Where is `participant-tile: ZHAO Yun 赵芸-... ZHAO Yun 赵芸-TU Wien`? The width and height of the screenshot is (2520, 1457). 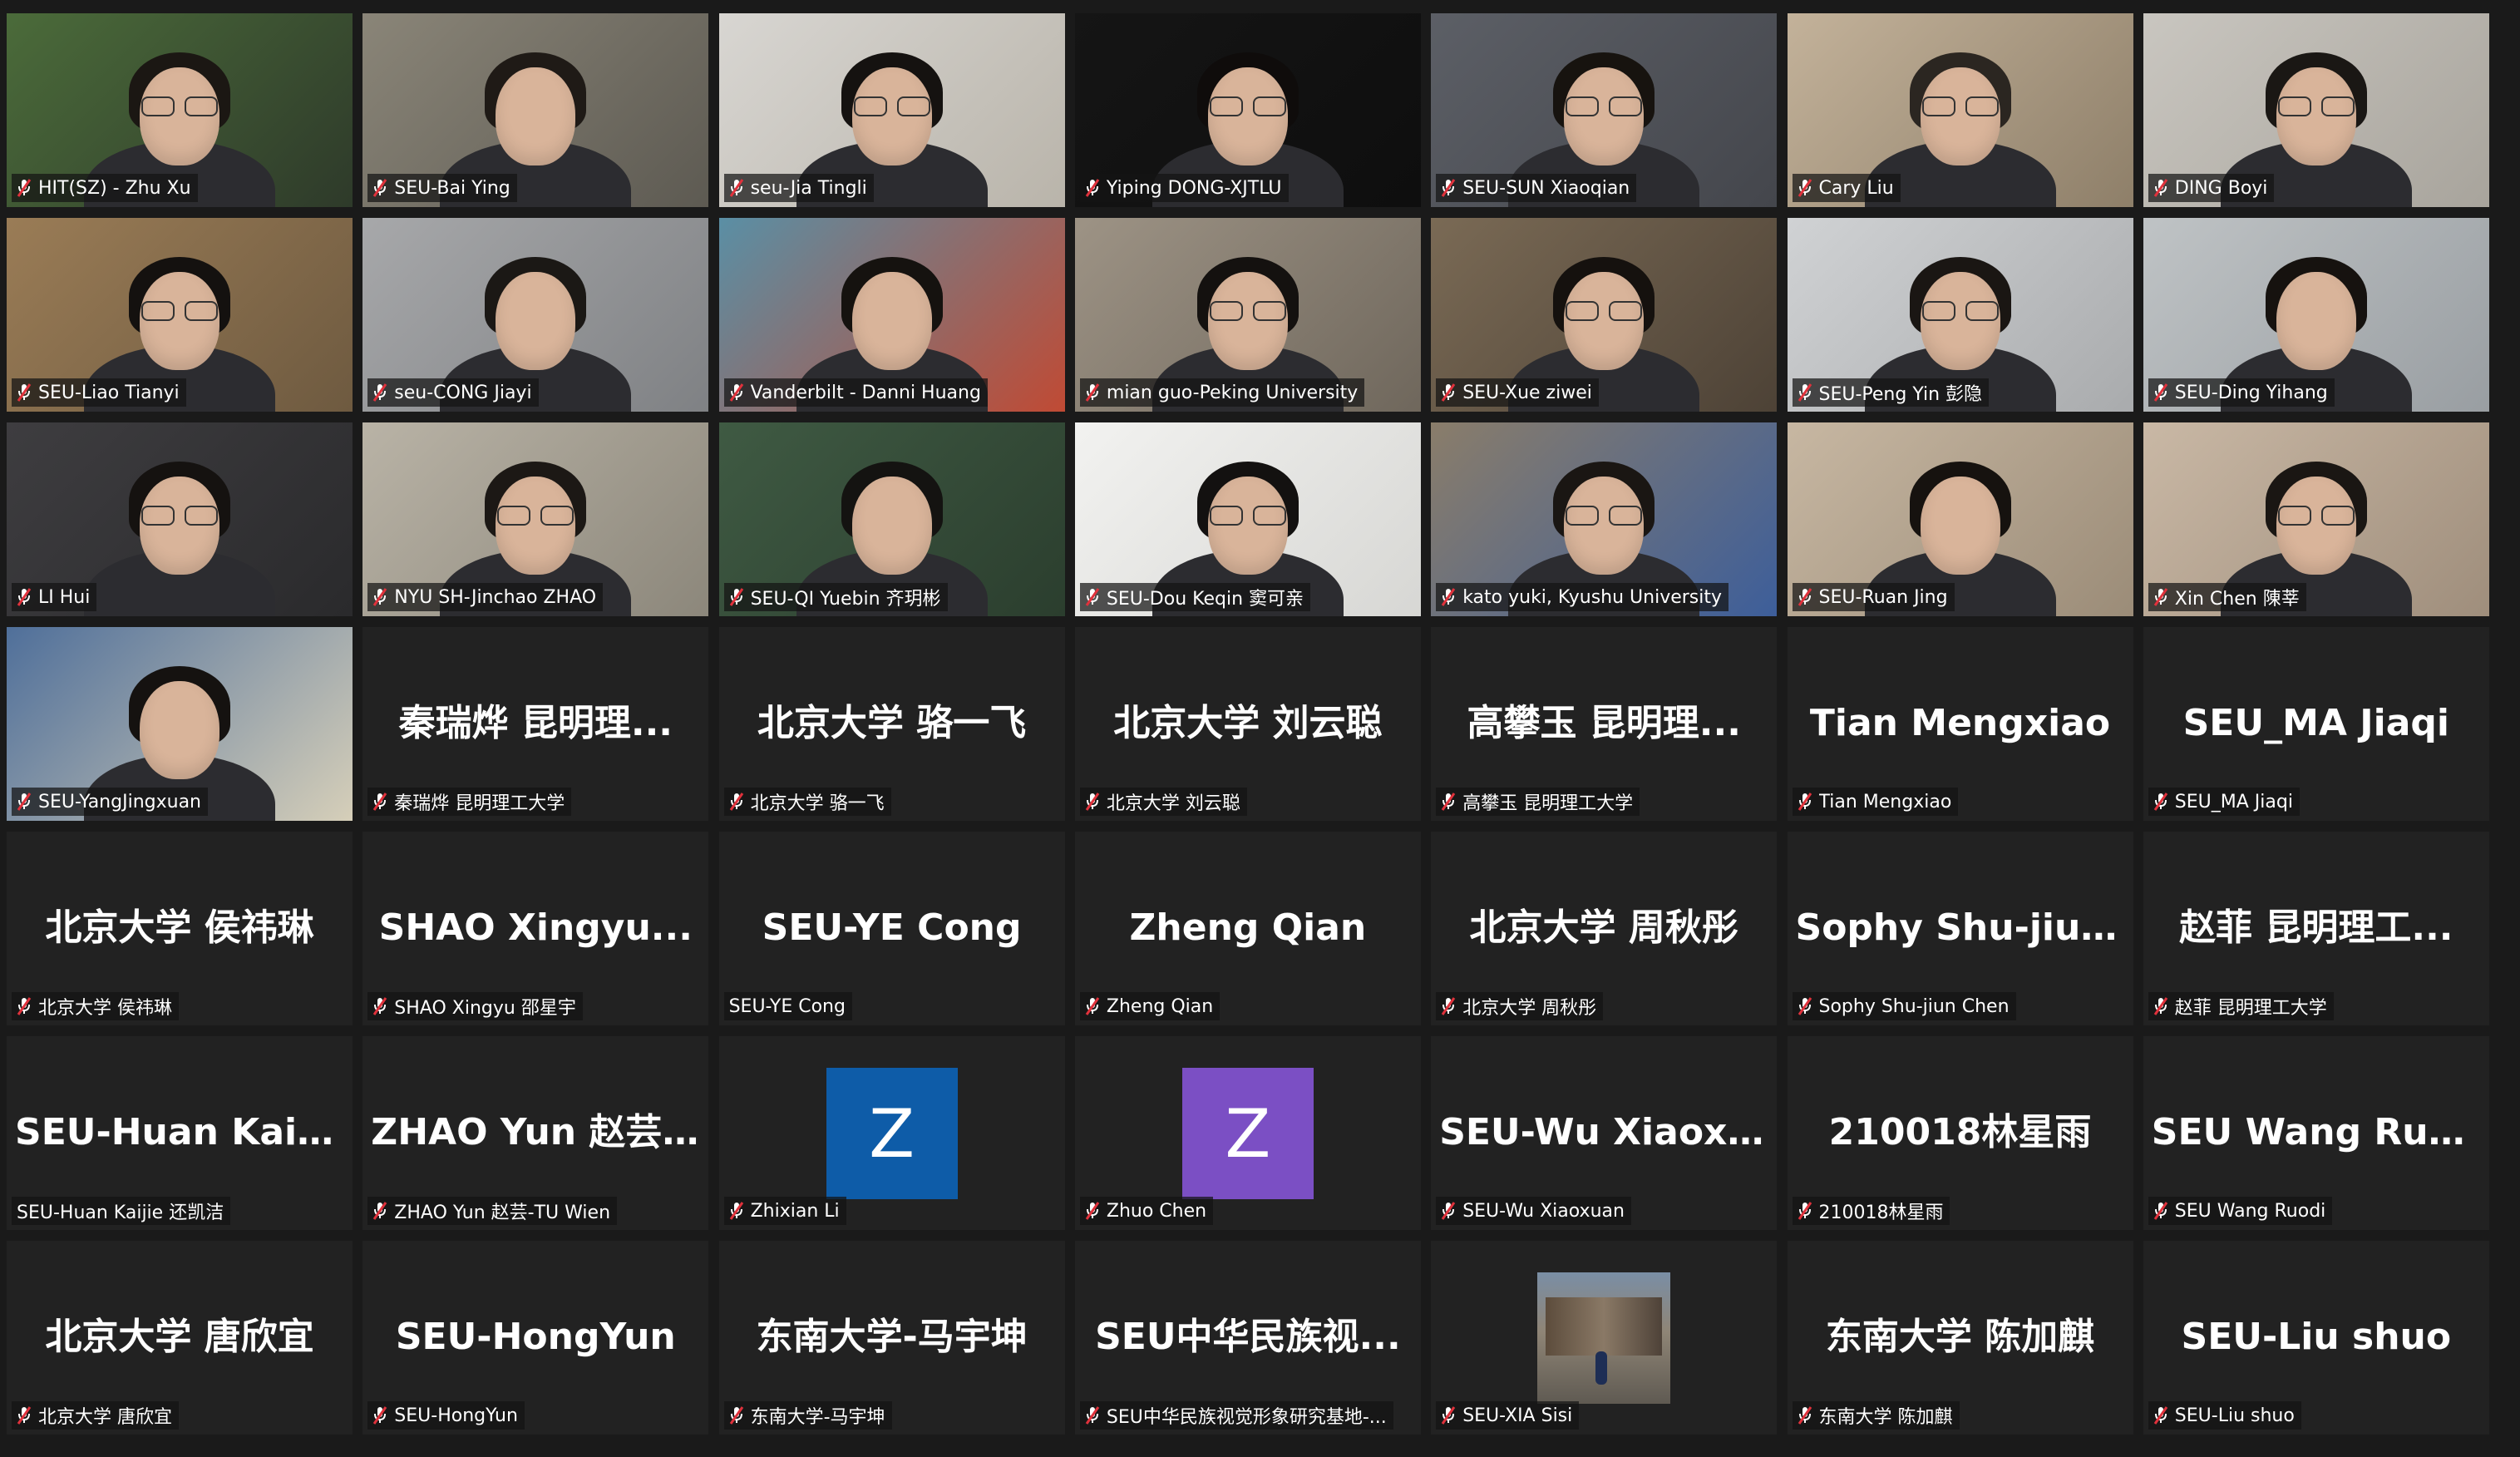 participant-tile: ZHAO Yun 赵芸-... ZHAO Yun 赵芸-TU Wien is located at coordinates (535, 1133).